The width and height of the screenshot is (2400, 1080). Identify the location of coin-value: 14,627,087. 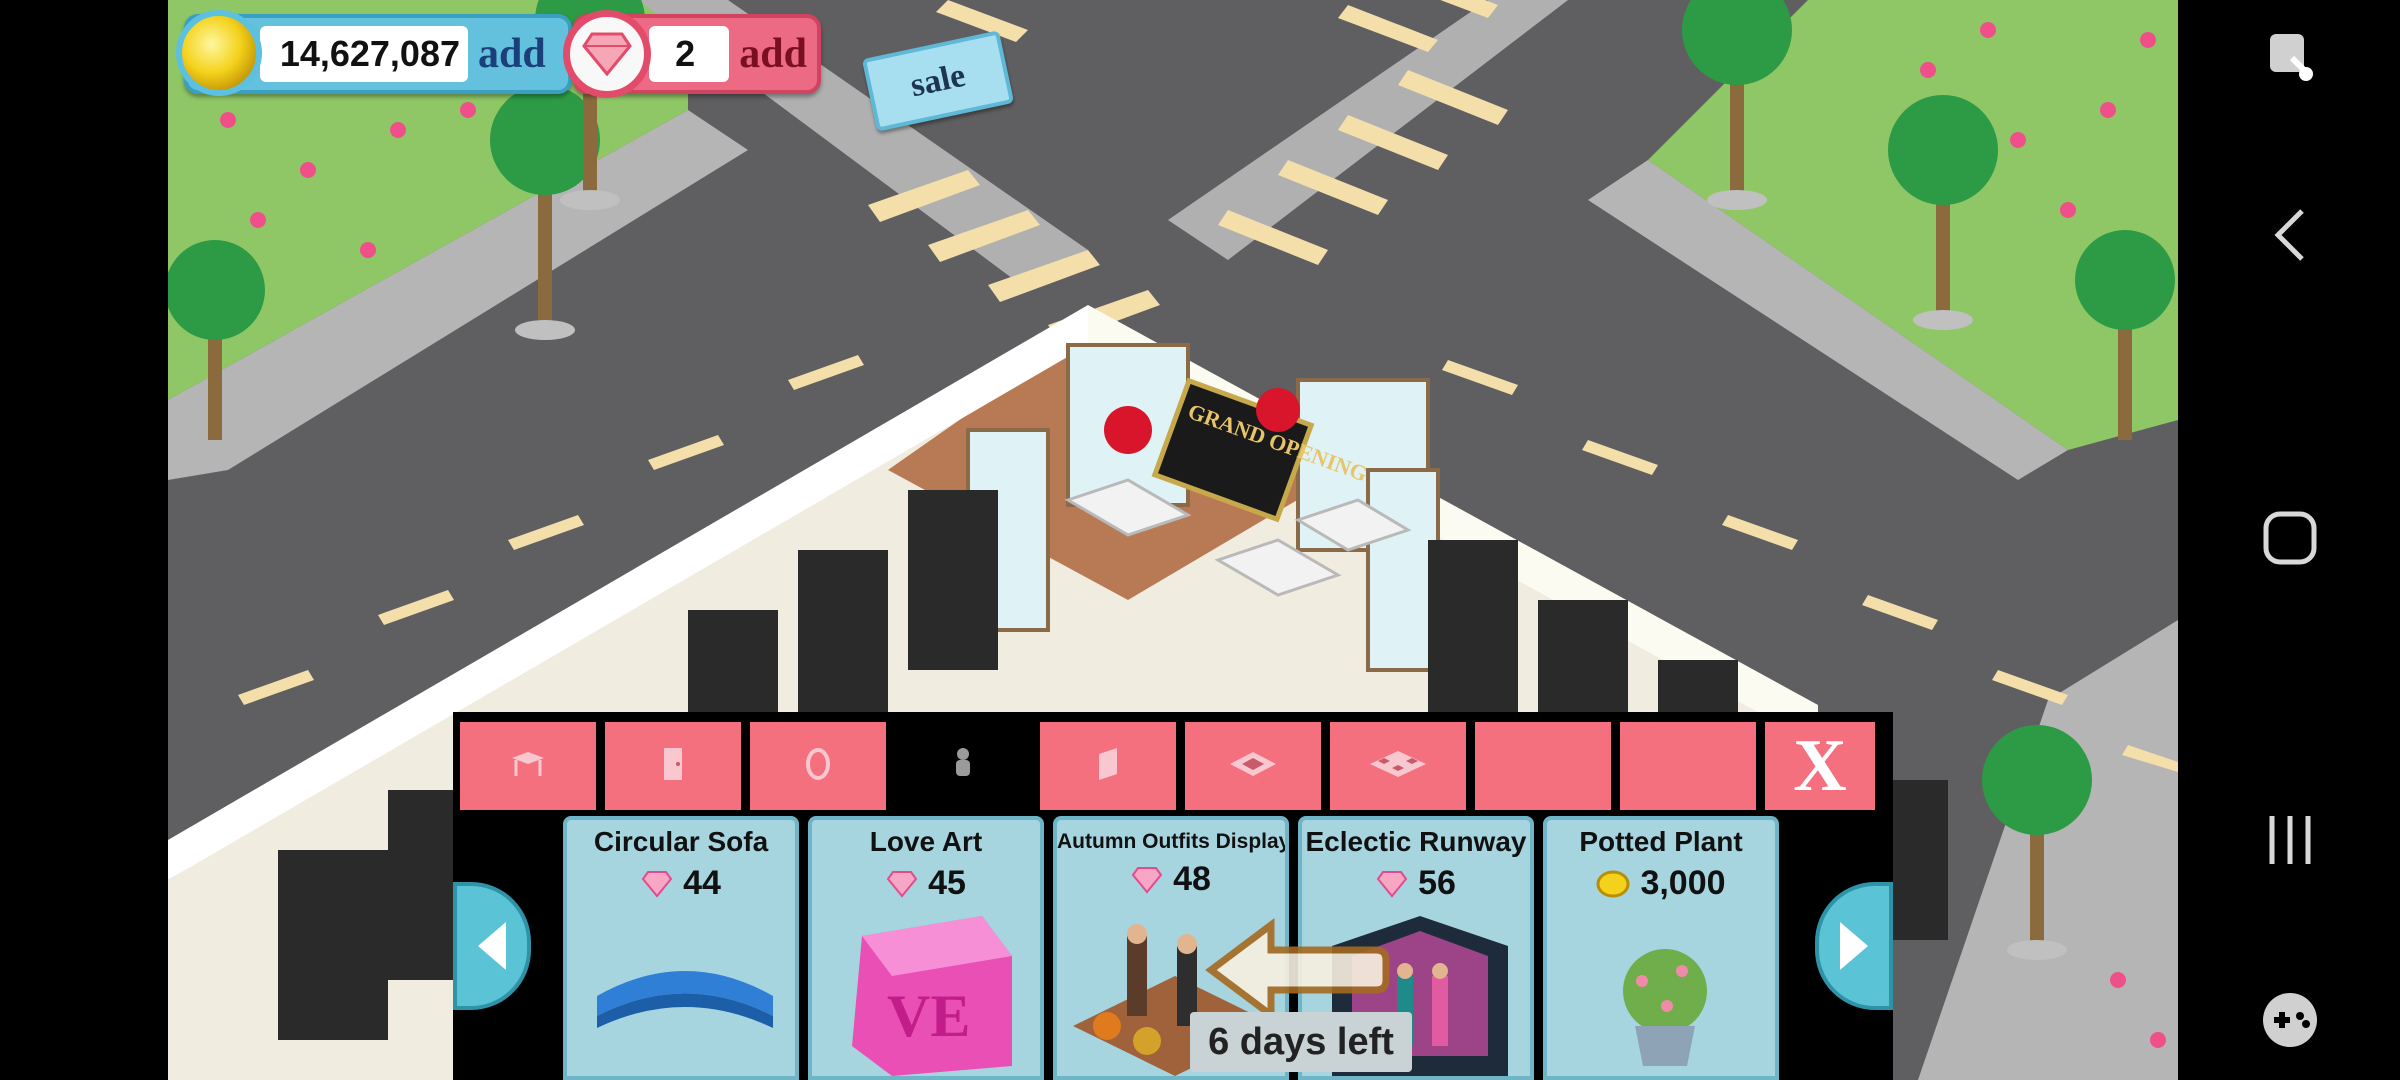
(364, 54).